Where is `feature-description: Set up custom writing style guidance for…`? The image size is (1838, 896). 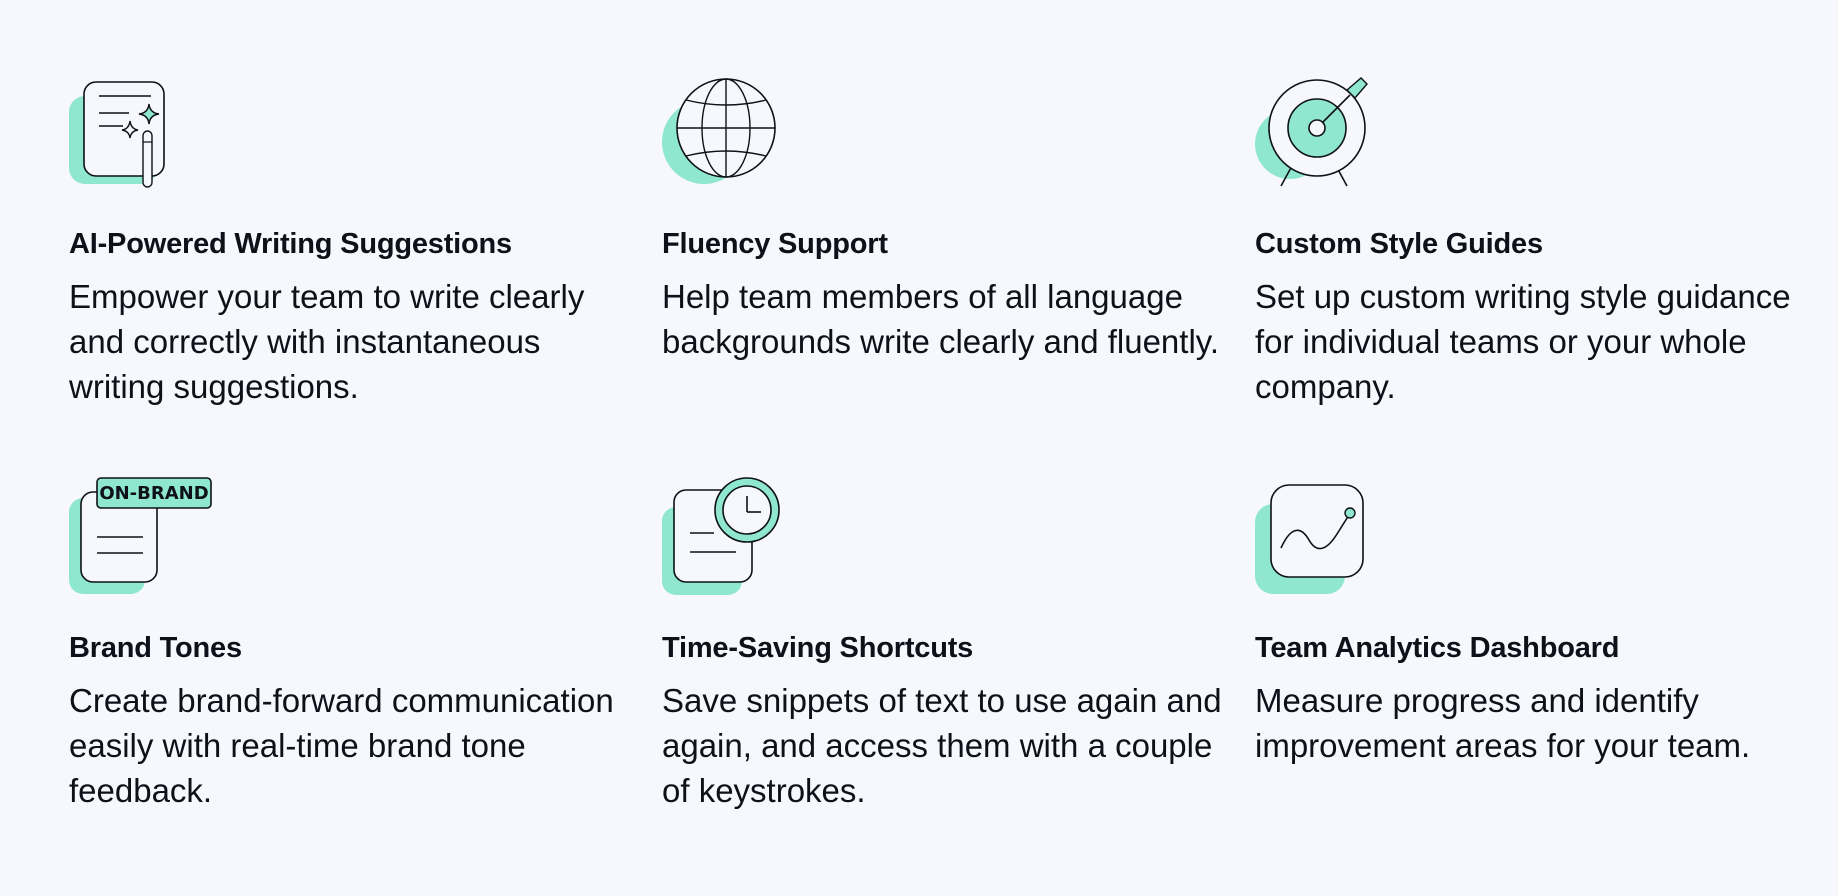
feature-description: Set up custom writing style guidance for… is located at coordinates (1523, 341).